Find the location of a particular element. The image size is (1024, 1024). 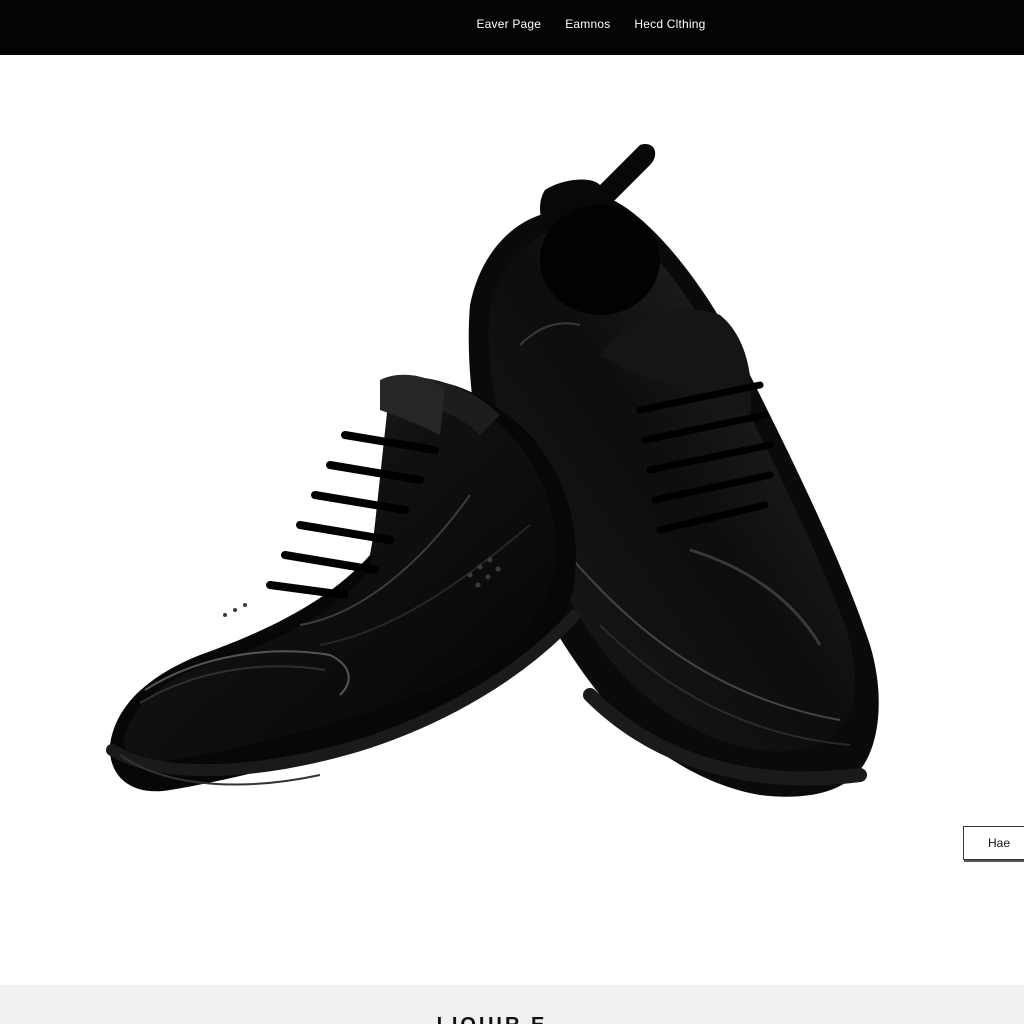

nav-link-brands: Eamnos is located at coordinates (587, 24).